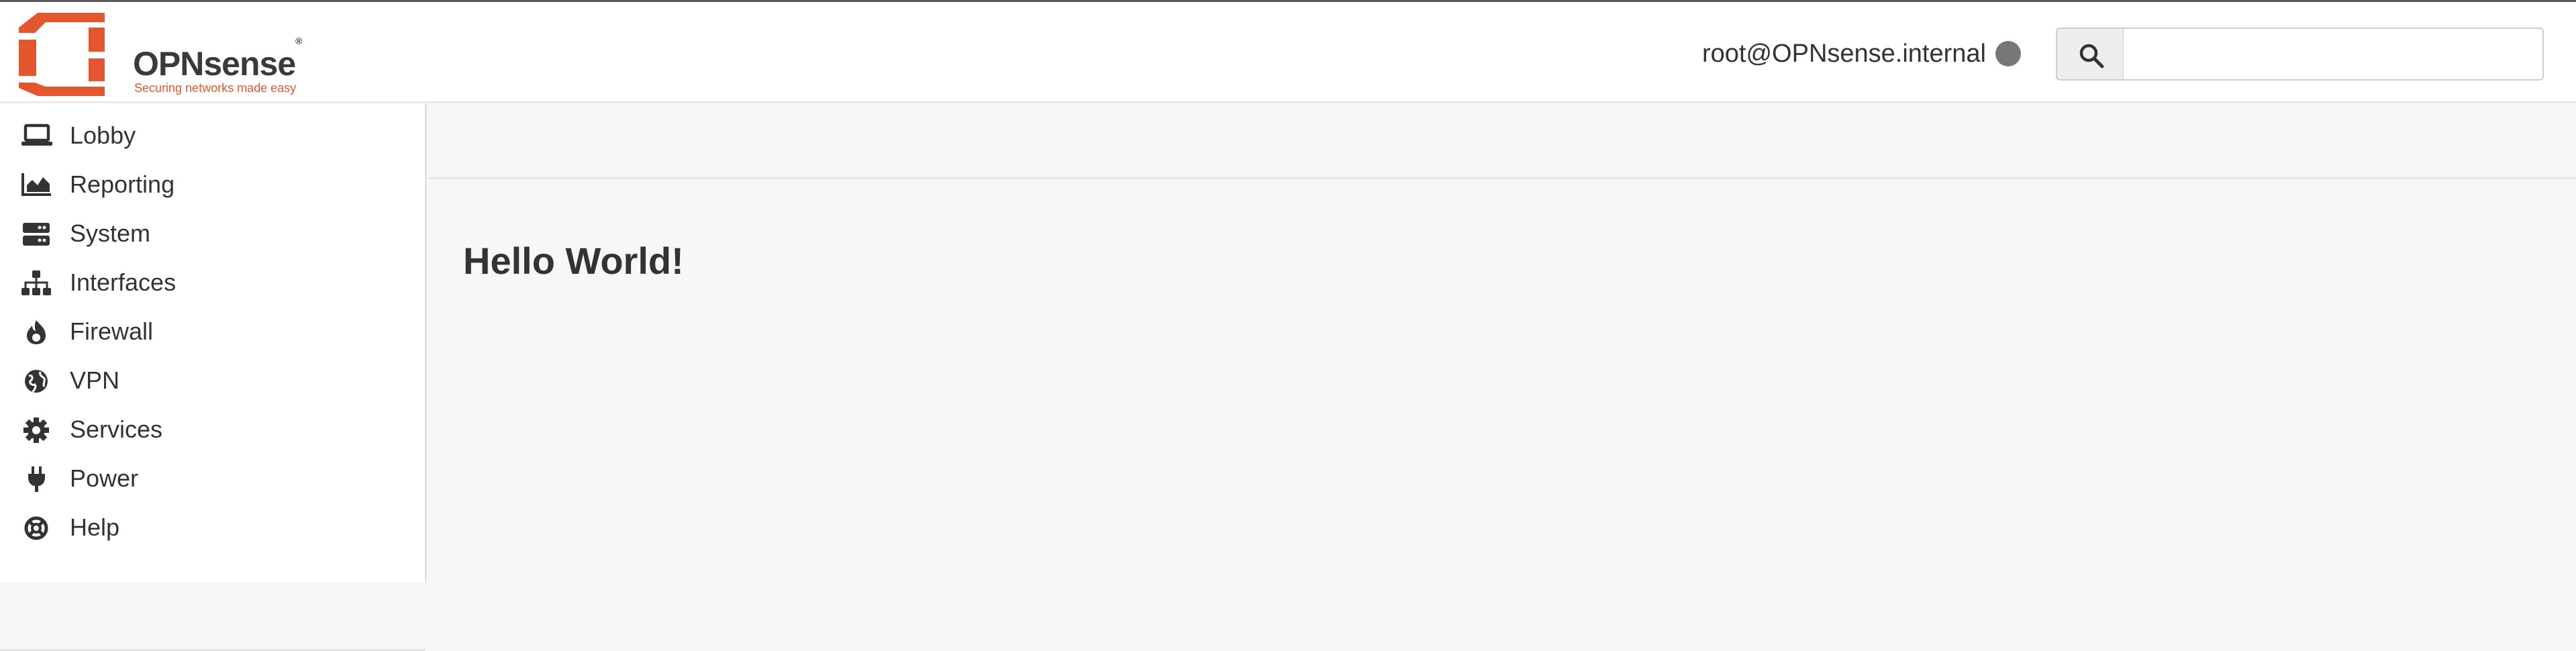 The image size is (2576, 651). I want to click on opnsense-logo: OPNsense® Securing networks made easy, so click(161, 55).